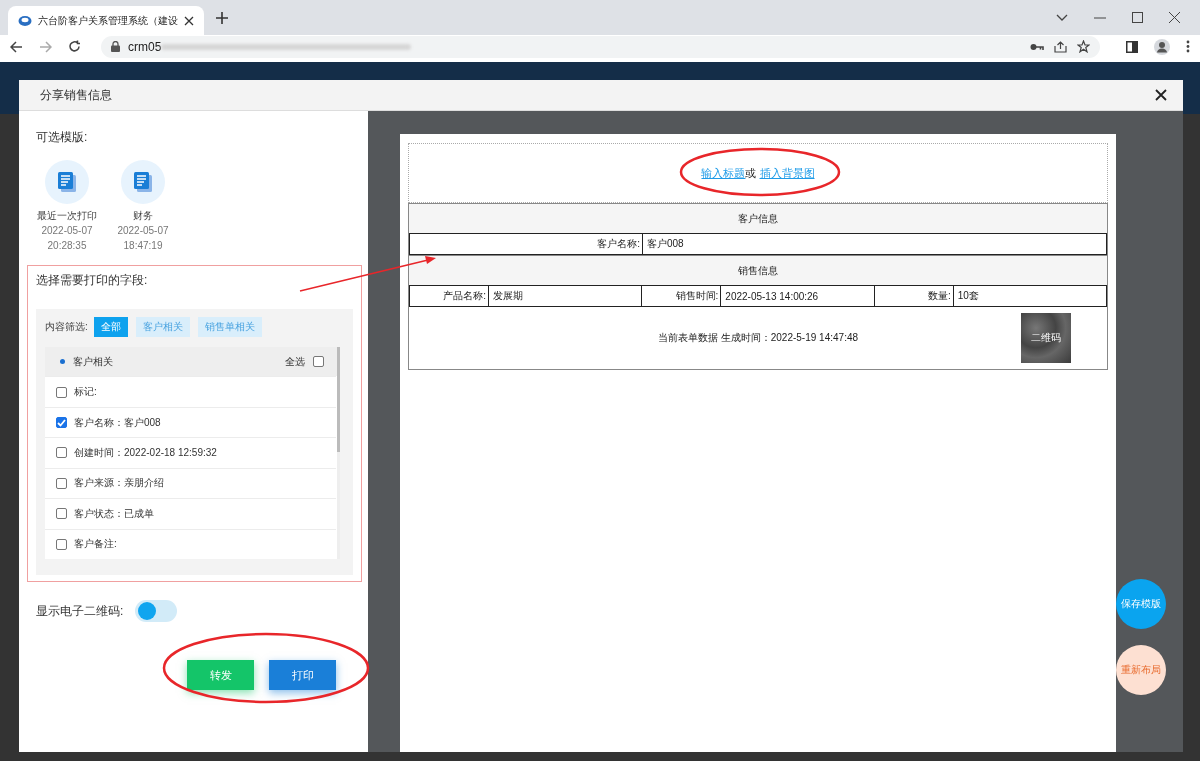 This screenshot has width=1200, height=761. Describe the element at coordinates (302, 675) in the screenshot. I see `print-button: 打印` at that location.